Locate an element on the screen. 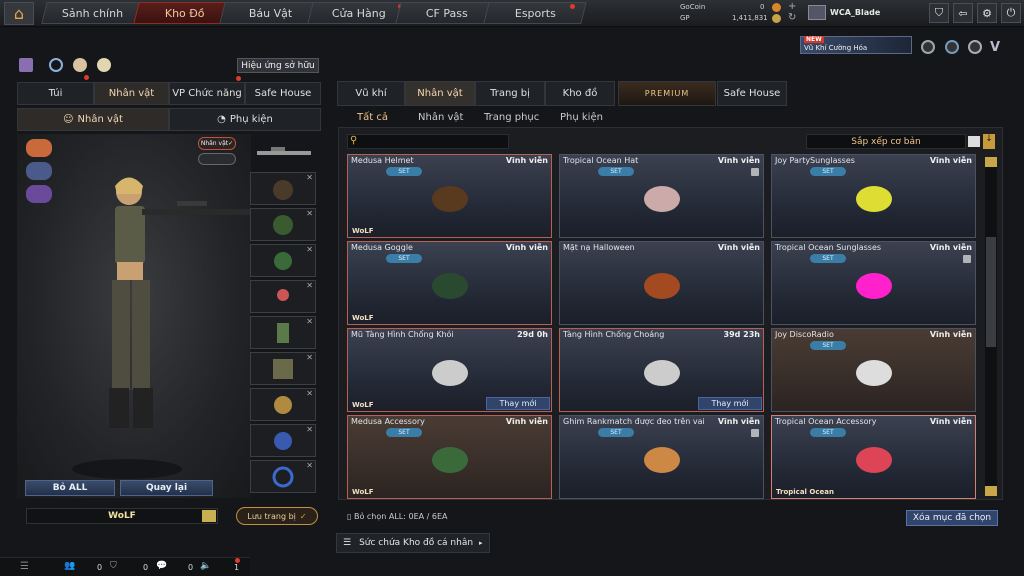  weapon-slot is located at coordinates (284, 153).